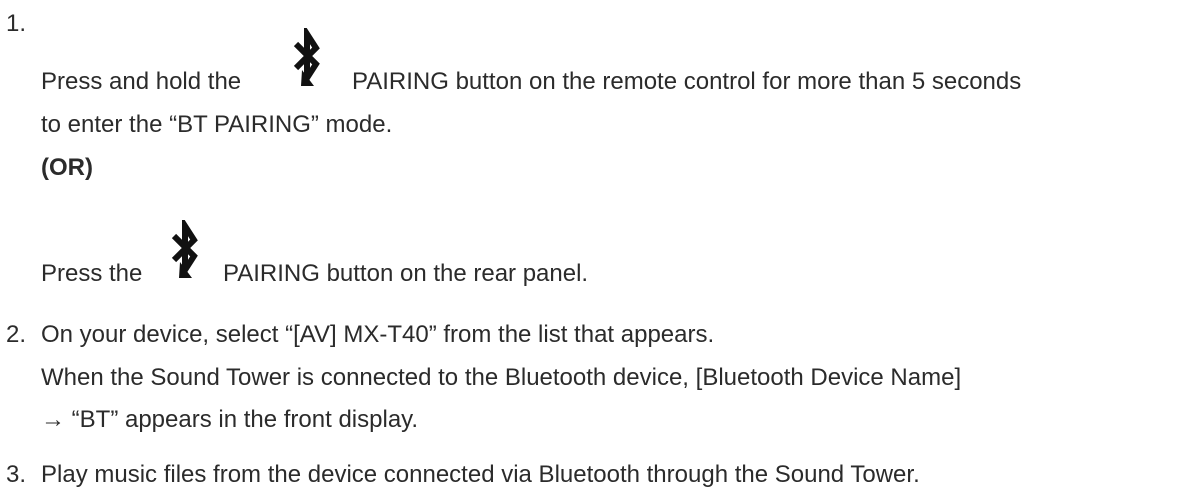 This screenshot has height=498, width=1180. Describe the element at coordinates (16, 23) in the screenshot. I see `step-1-number: 1.` at that location.